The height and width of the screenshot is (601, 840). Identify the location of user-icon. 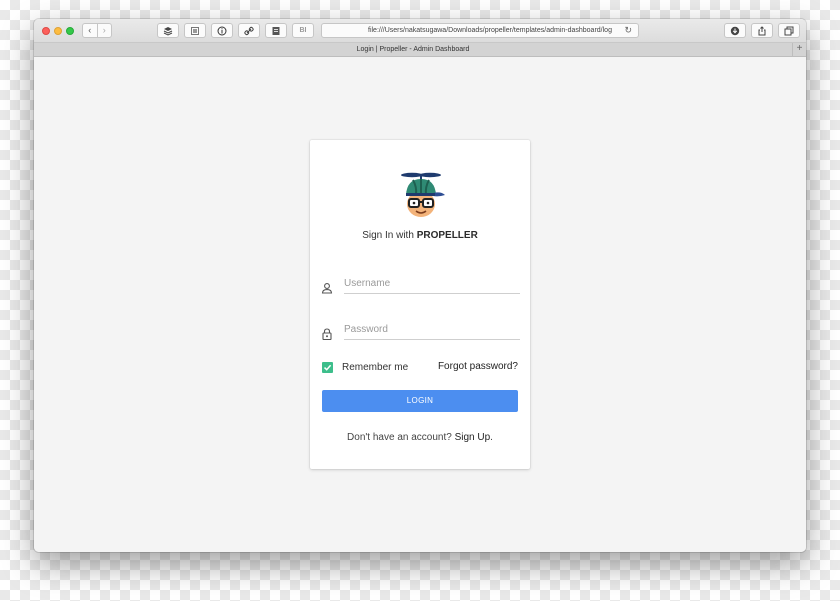
(327, 288).